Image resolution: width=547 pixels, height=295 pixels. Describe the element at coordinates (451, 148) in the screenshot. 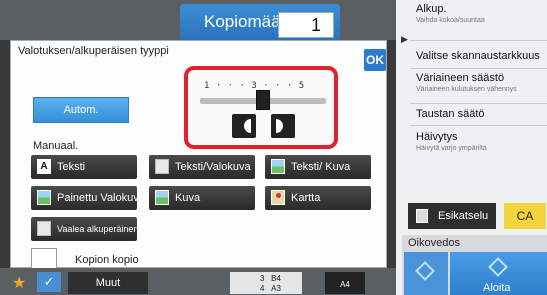

I see `shadow-erase-sub: Häivytä varjo ympäriltä` at that location.